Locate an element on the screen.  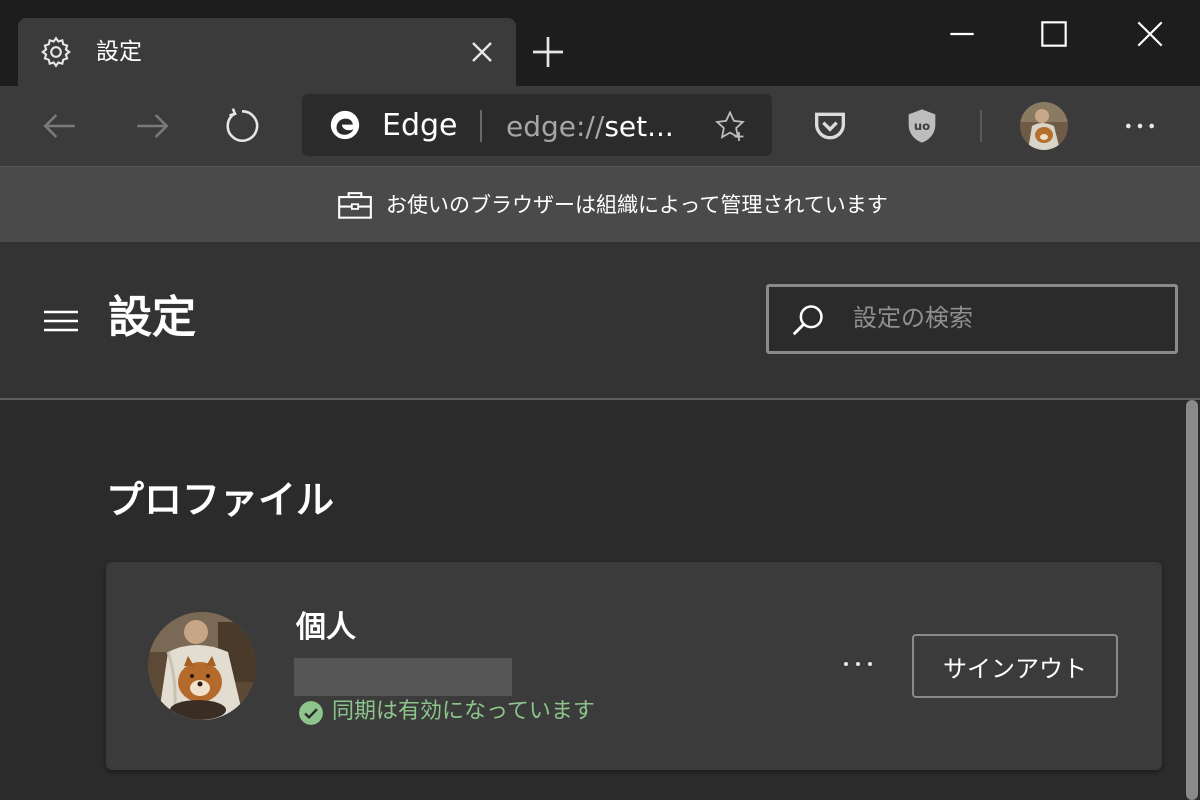
profile-email-redacted is located at coordinates (403, 677).